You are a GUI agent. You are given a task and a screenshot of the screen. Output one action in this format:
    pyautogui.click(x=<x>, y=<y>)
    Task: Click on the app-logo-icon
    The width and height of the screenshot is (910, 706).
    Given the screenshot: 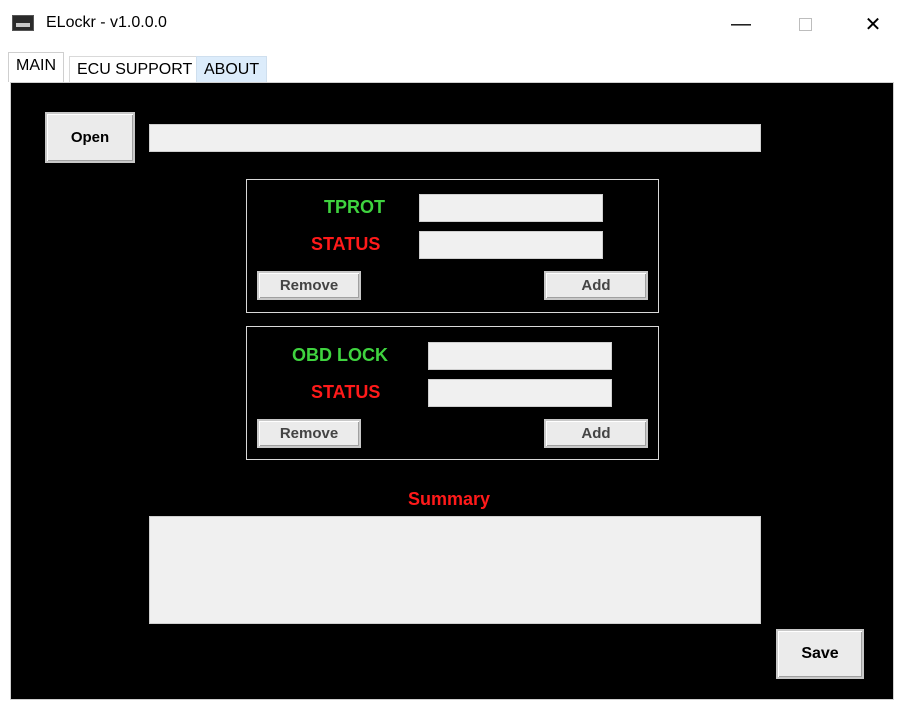 What is the action you would take?
    pyautogui.click(x=23, y=23)
    